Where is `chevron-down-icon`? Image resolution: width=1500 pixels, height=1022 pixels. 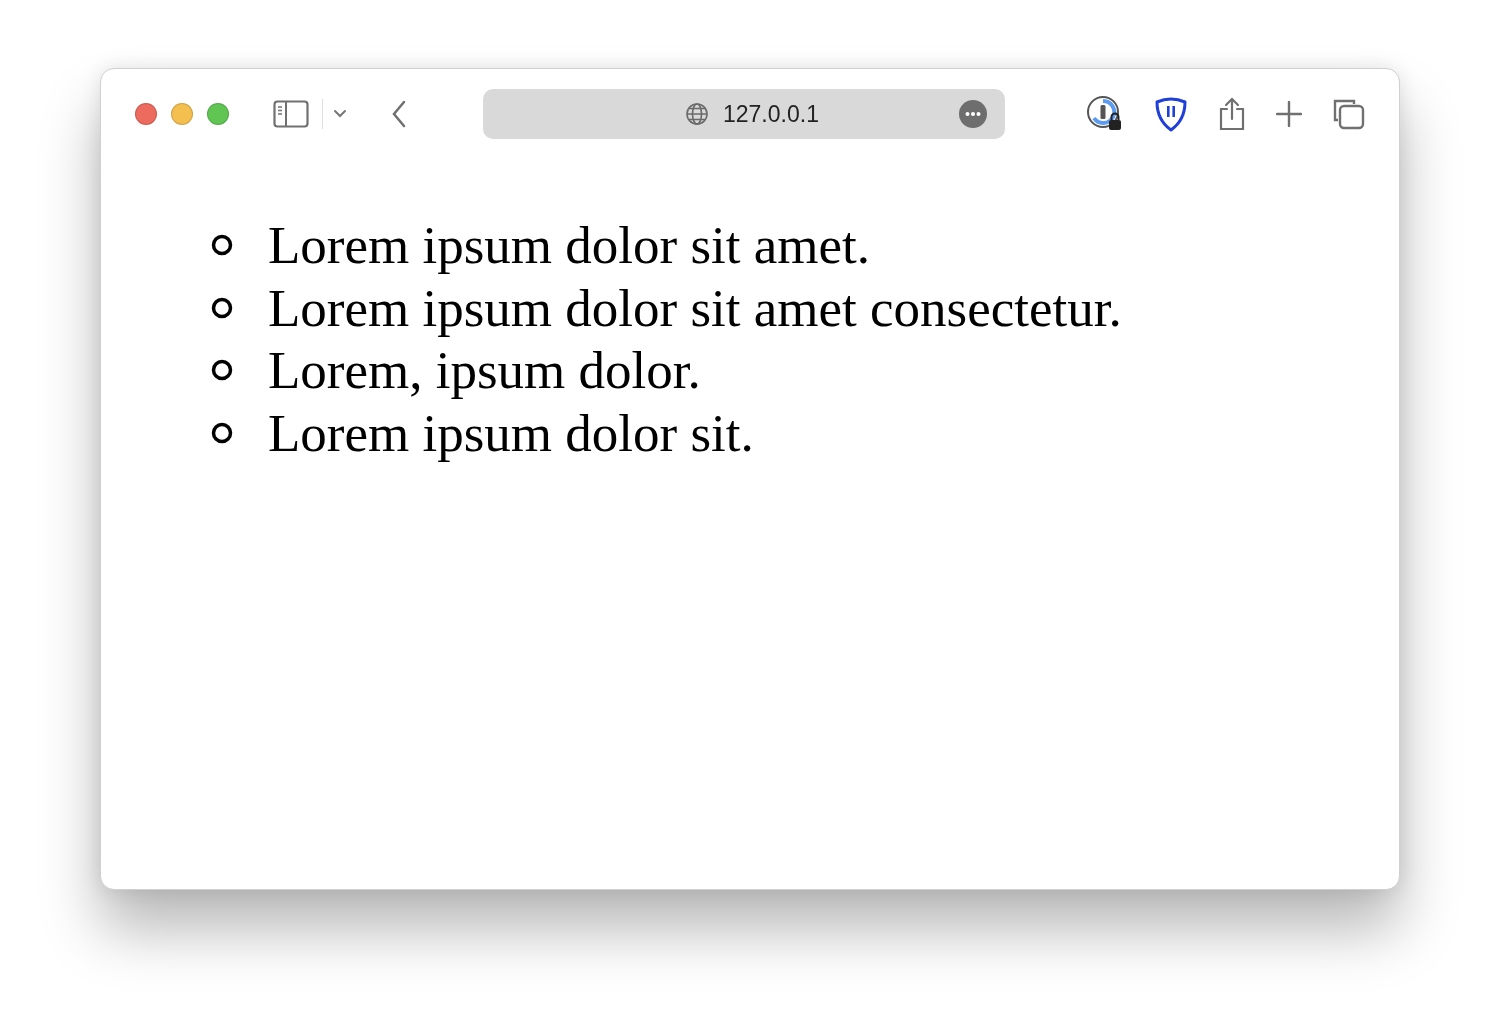 chevron-down-icon is located at coordinates (340, 114).